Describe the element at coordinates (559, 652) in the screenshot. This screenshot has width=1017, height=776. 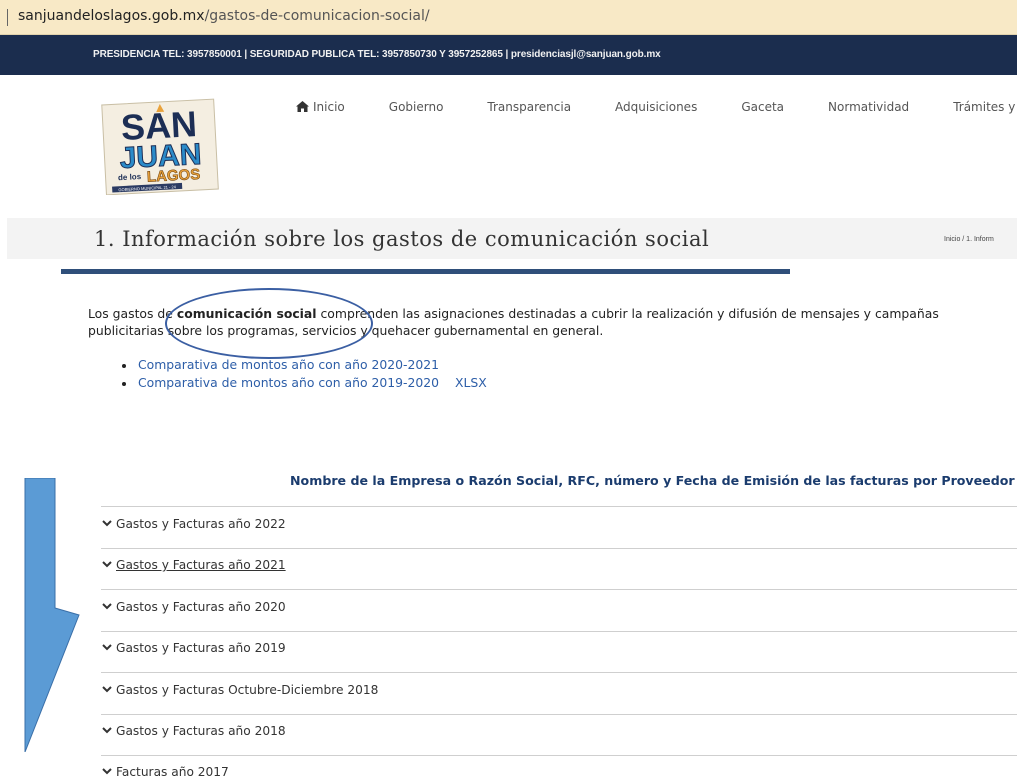
I see `accordion-item-2019: Gastos y Facturas año 2019` at that location.